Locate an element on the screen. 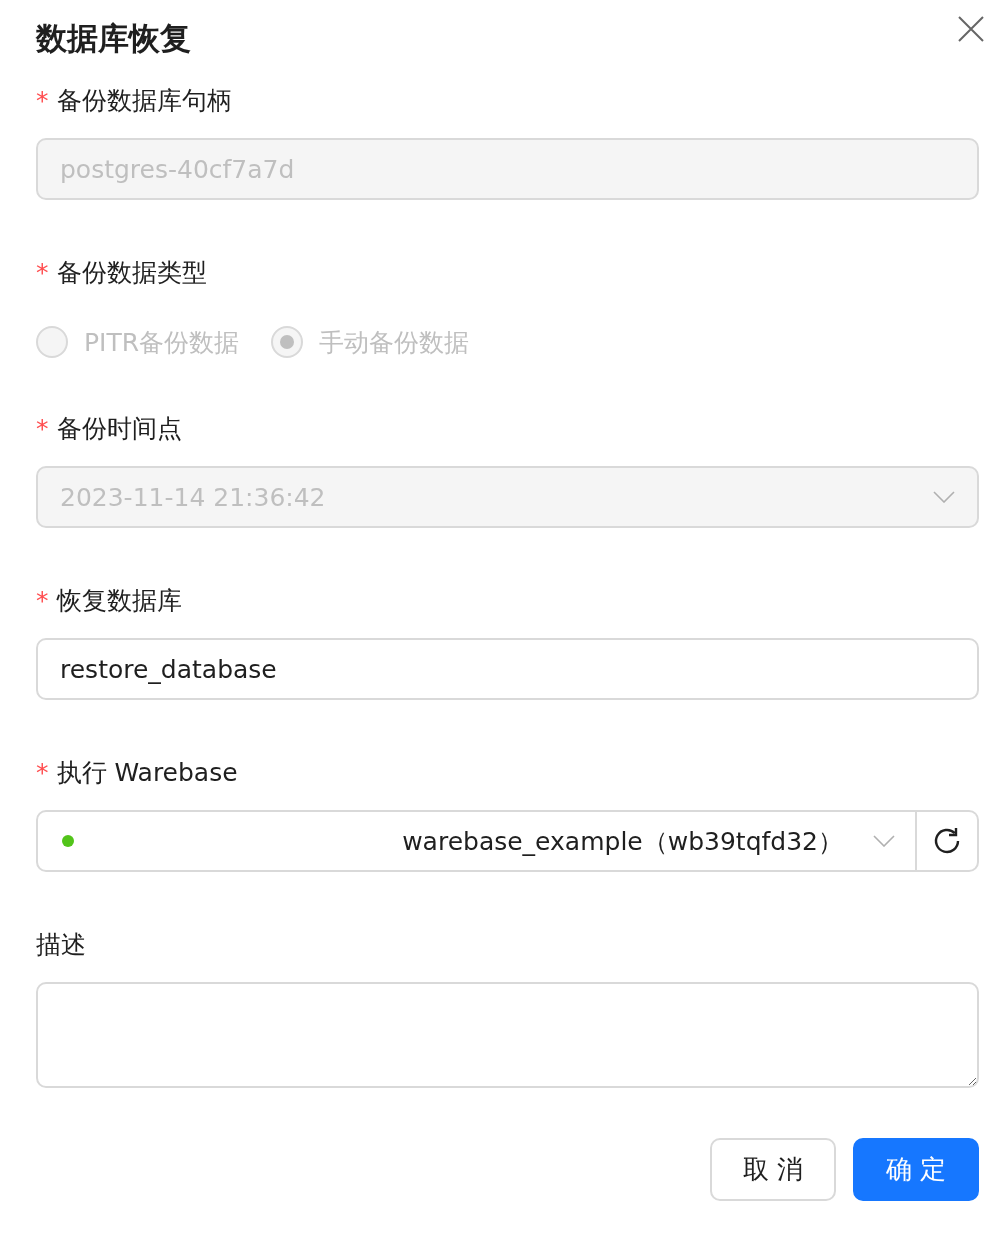 Image resolution: width=1006 pixels, height=1234 pixels. description-field is located at coordinates (507, 1035).